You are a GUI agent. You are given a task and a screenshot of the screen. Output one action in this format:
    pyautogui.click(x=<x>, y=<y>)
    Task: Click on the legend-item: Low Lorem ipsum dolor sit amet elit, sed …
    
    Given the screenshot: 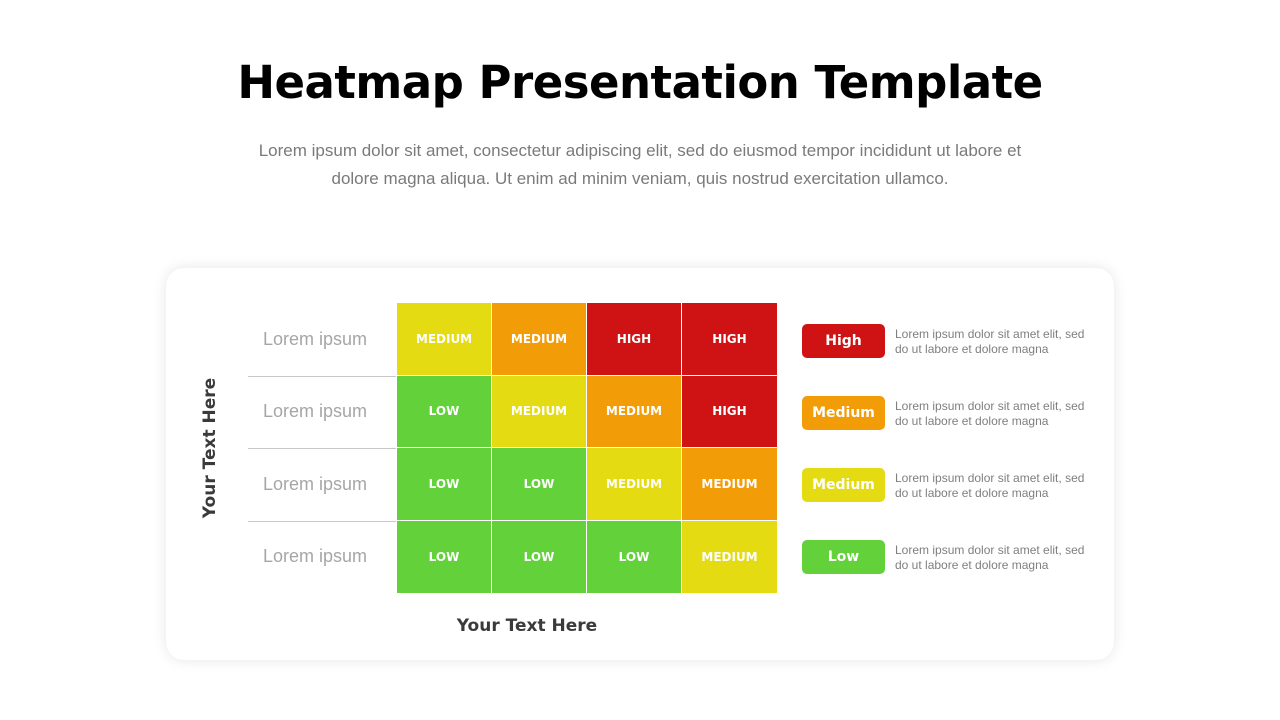 What is the action you would take?
    pyautogui.click(x=952, y=558)
    